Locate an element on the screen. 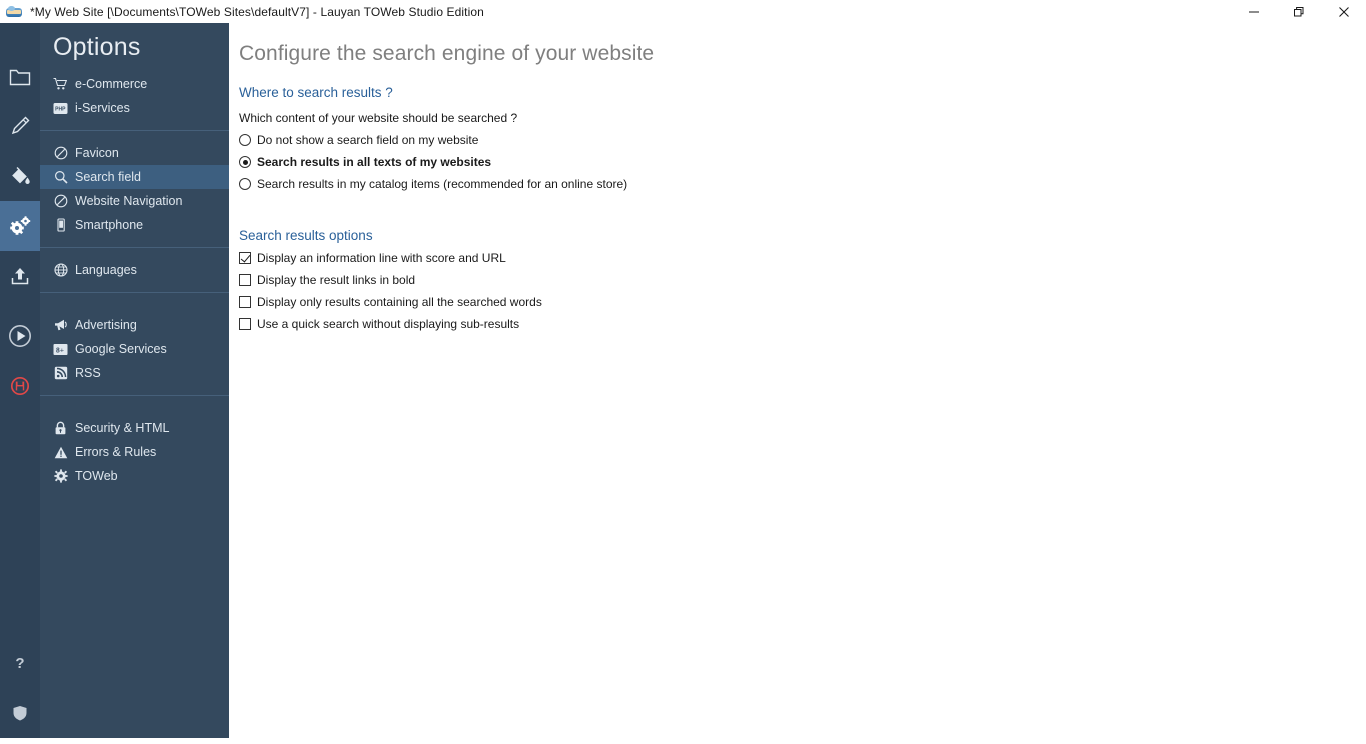 This screenshot has height=744, width=1366. rail-item-theme is located at coordinates (20, 176).